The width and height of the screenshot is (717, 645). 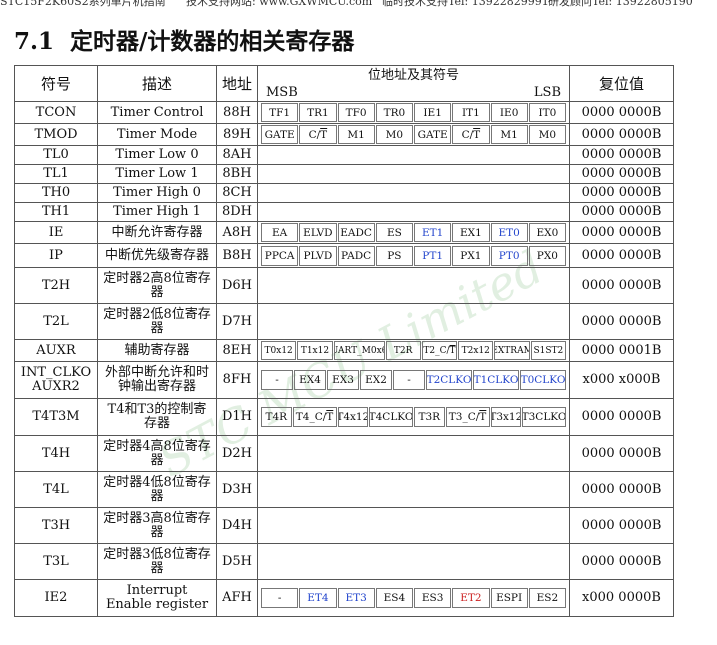 I want to click on bit-name: EA, so click(x=280, y=232).